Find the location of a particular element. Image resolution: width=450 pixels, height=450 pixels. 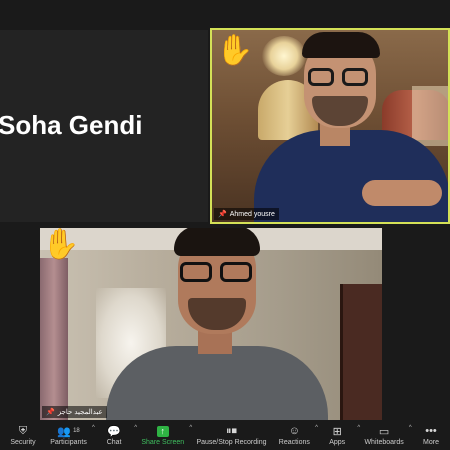

participant-name-large: Soha Gendi is located at coordinates (71, 125).